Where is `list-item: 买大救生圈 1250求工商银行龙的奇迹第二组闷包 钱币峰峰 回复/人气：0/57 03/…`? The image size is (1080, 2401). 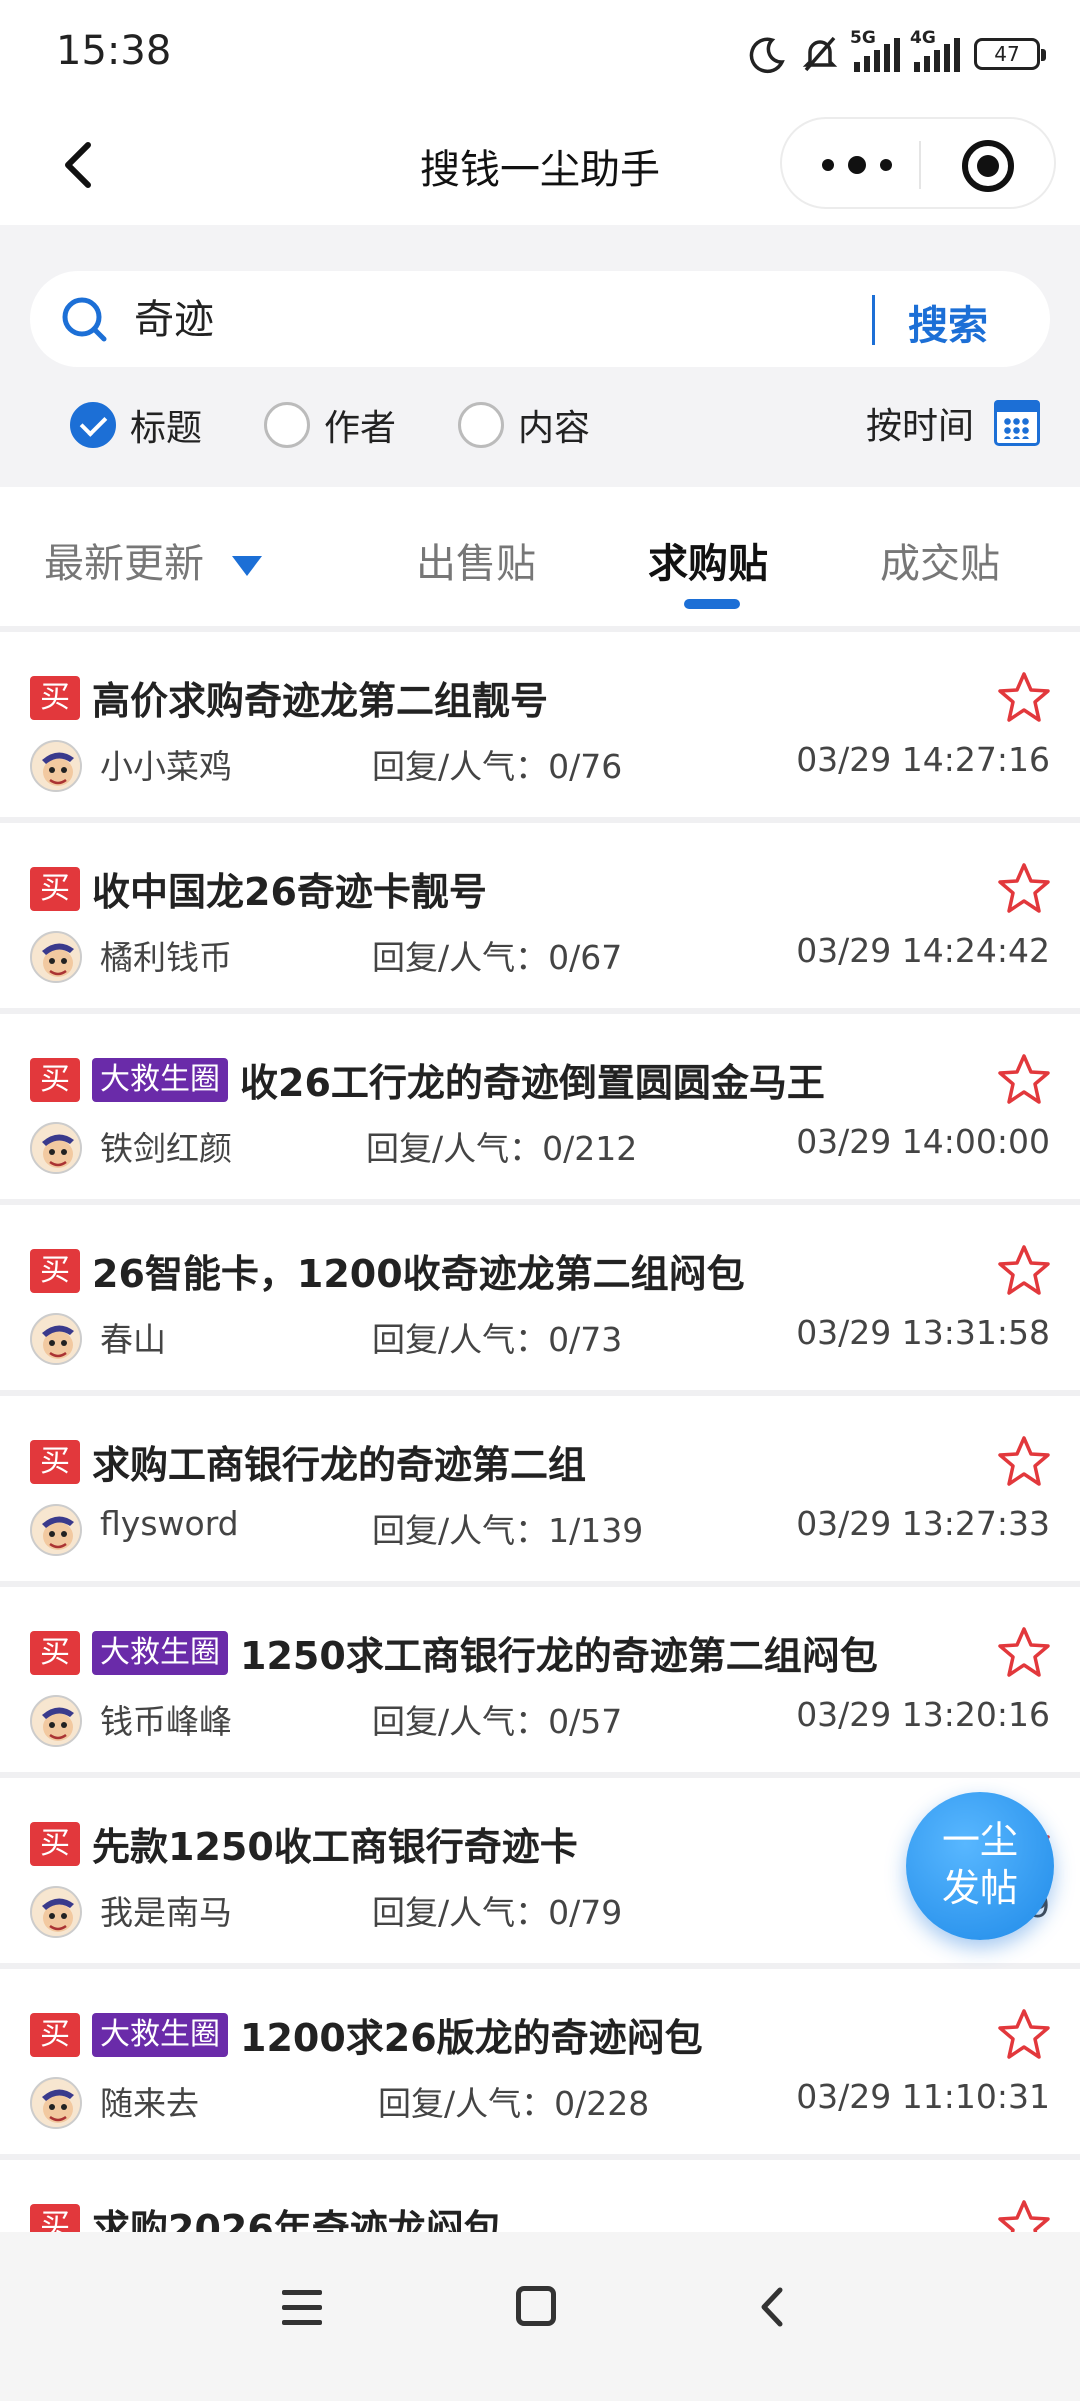 list-item: 买大救生圈 1250求工商银行龙的奇迹第二组闷包 钱币峰峰 回复/人气：0/57 03/… is located at coordinates (540, 1679).